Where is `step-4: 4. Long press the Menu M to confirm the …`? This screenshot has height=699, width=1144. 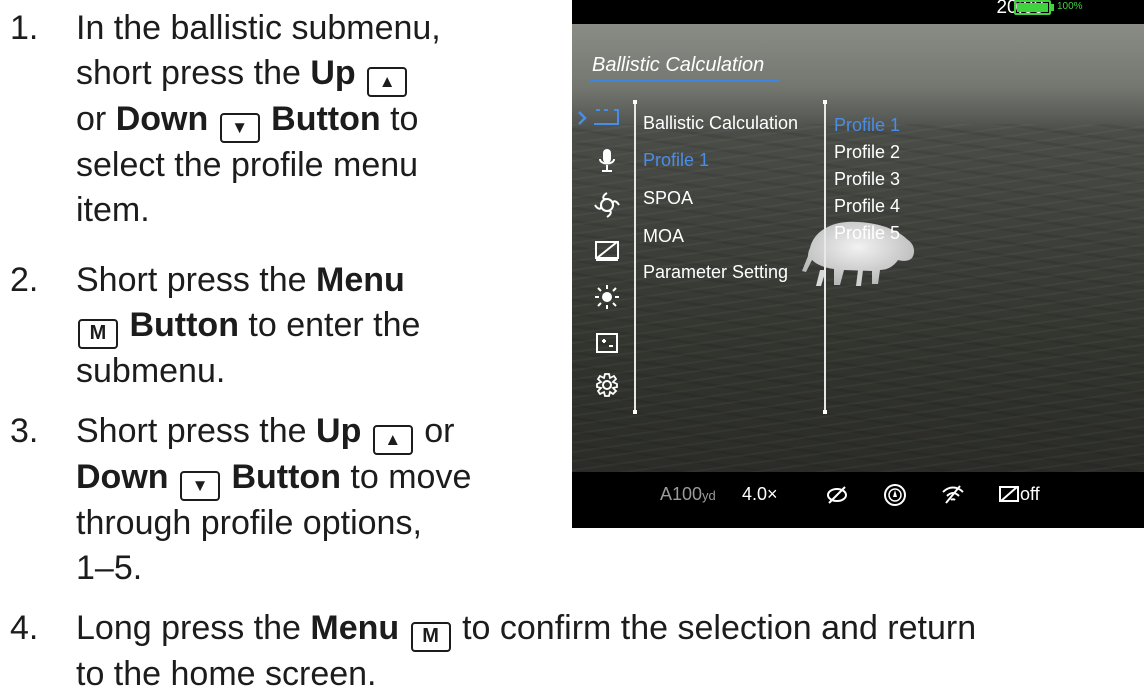 step-4: 4. Long press the Menu M to confirm the … is located at coordinates (575, 651).